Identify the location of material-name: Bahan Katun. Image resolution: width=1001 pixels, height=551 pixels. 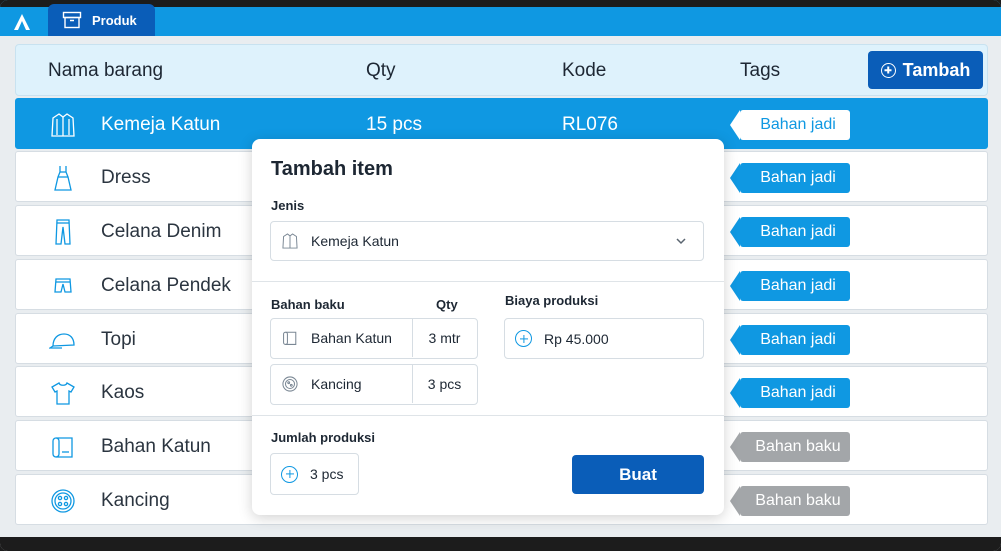
(351, 338).